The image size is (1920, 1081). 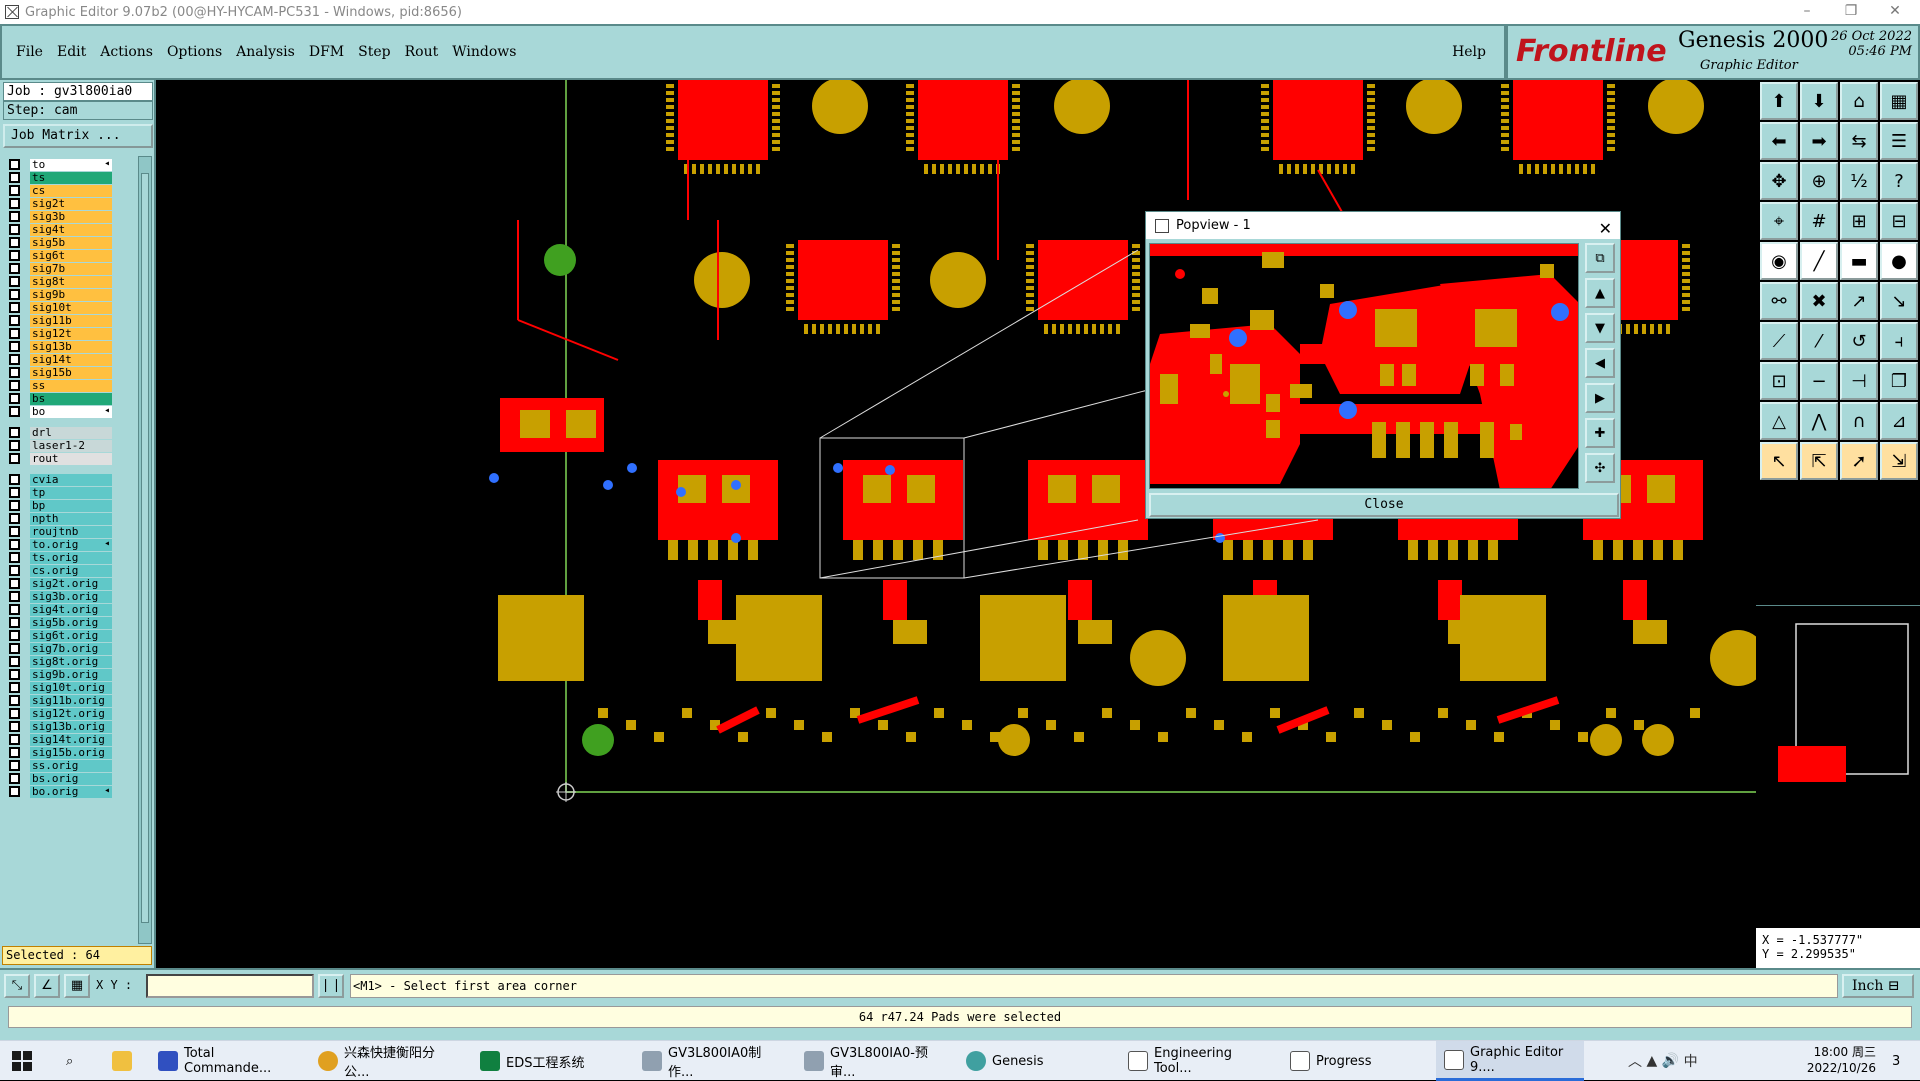 I want to click on layer-row: to.orig, so click(x=66, y=544).